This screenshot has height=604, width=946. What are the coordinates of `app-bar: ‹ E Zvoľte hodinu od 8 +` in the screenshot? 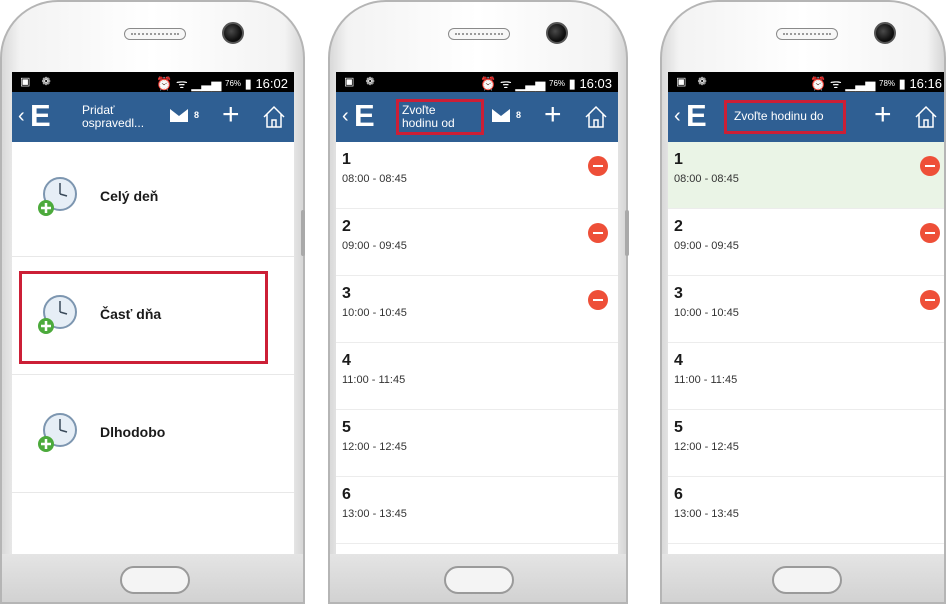 It's located at (477, 117).